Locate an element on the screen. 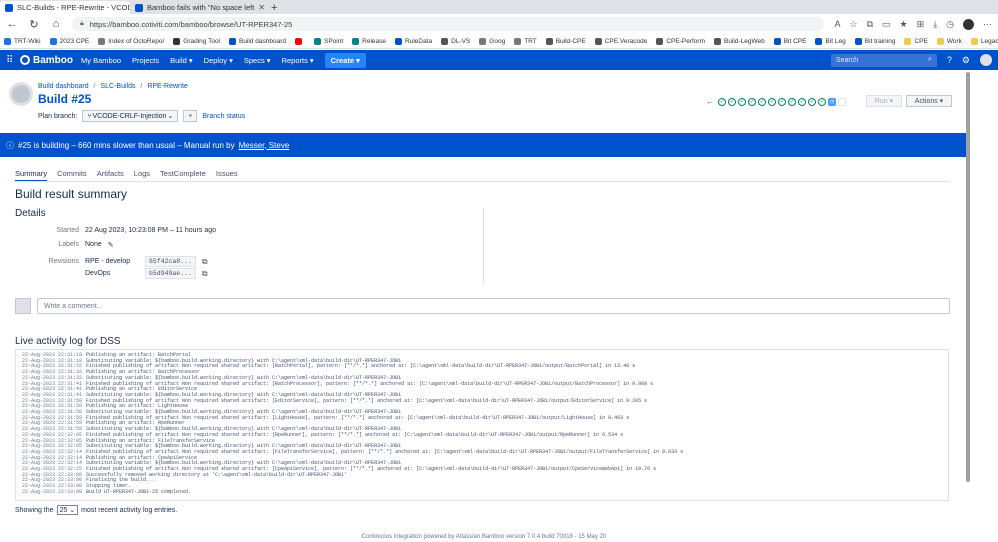 Image resolution: width=998 pixels, height=542 pixels. log-timestamp: 22-Aug-2023 22:32:05 is located at coordinates (52, 434).